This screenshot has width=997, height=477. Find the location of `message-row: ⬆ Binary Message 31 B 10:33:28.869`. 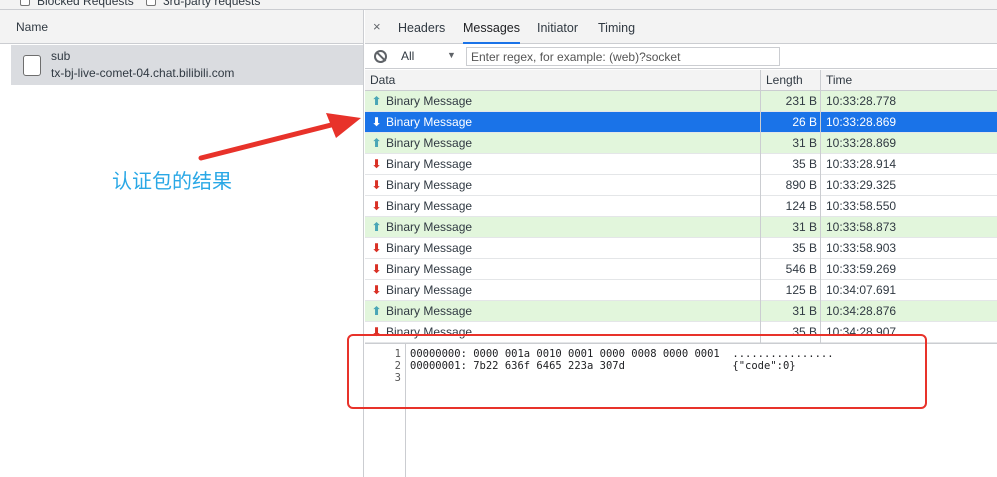

message-row: ⬆ Binary Message 31 B 10:33:28.869 is located at coordinates (681, 143).